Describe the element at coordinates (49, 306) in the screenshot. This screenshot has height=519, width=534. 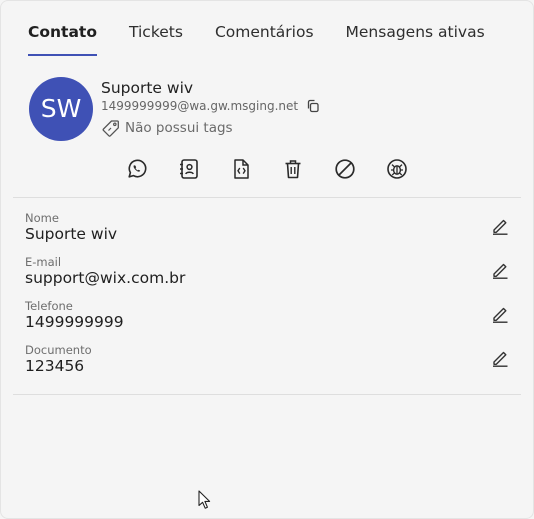
I see `field-label: Telefone` at that location.